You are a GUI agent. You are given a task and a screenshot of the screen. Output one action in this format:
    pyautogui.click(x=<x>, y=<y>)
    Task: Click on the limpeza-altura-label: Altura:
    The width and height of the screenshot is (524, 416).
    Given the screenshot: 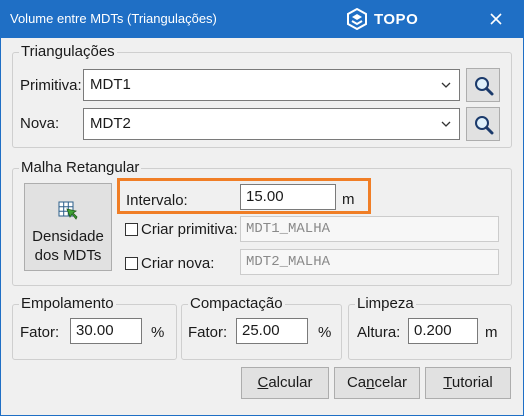 What is the action you would take?
    pyautogui.click(x=379, y=332)
    